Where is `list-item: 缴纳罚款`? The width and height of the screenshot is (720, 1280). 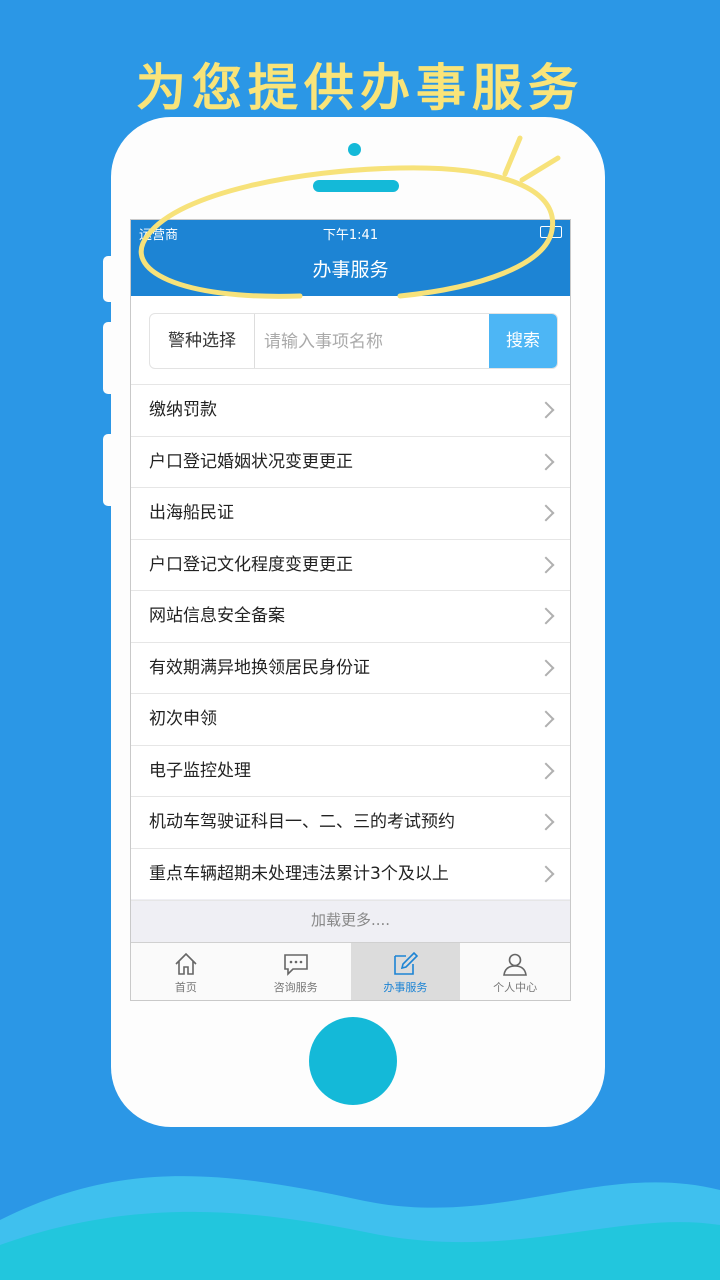 list-item: 缴纳罚款 is located at coordinates (350, 410).